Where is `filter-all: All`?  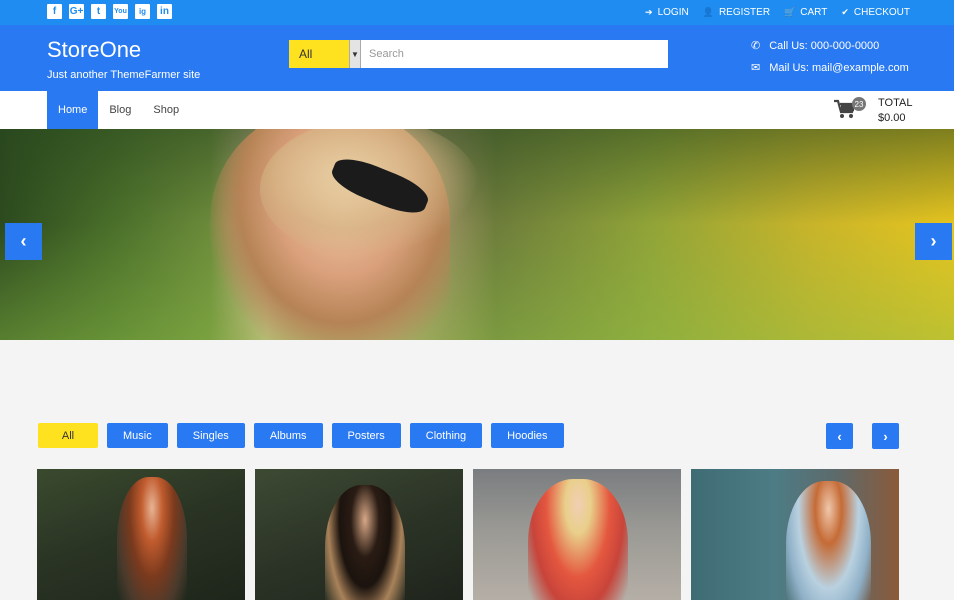
filter-all: All is located at coordinates (68, 435).